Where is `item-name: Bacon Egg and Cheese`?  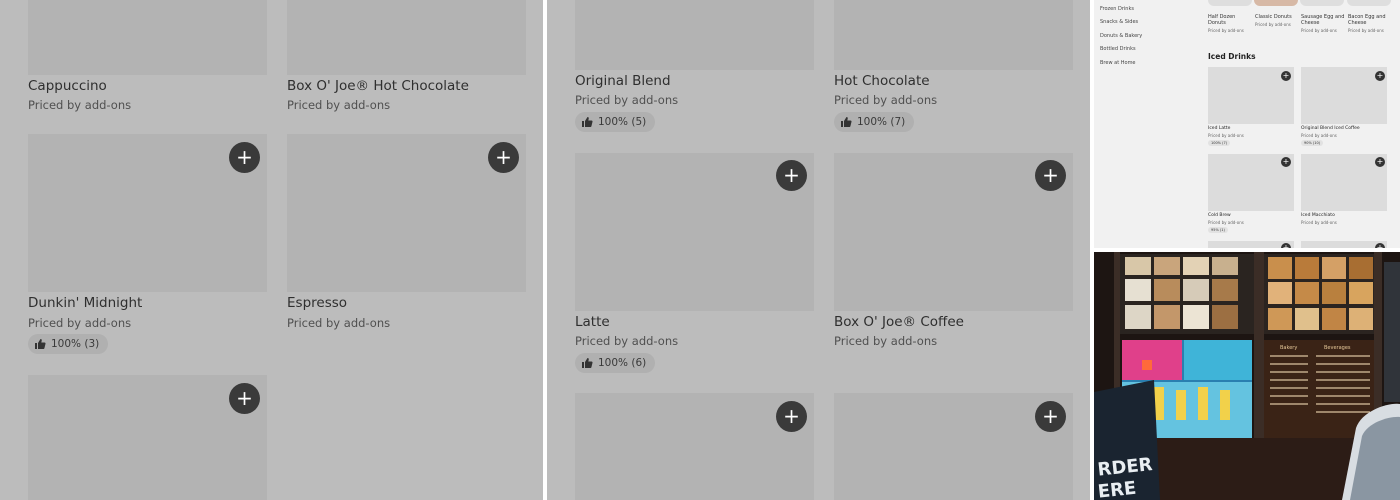 item-name: Bacon Egg and Cheese is located at coordinates (1371, 20).